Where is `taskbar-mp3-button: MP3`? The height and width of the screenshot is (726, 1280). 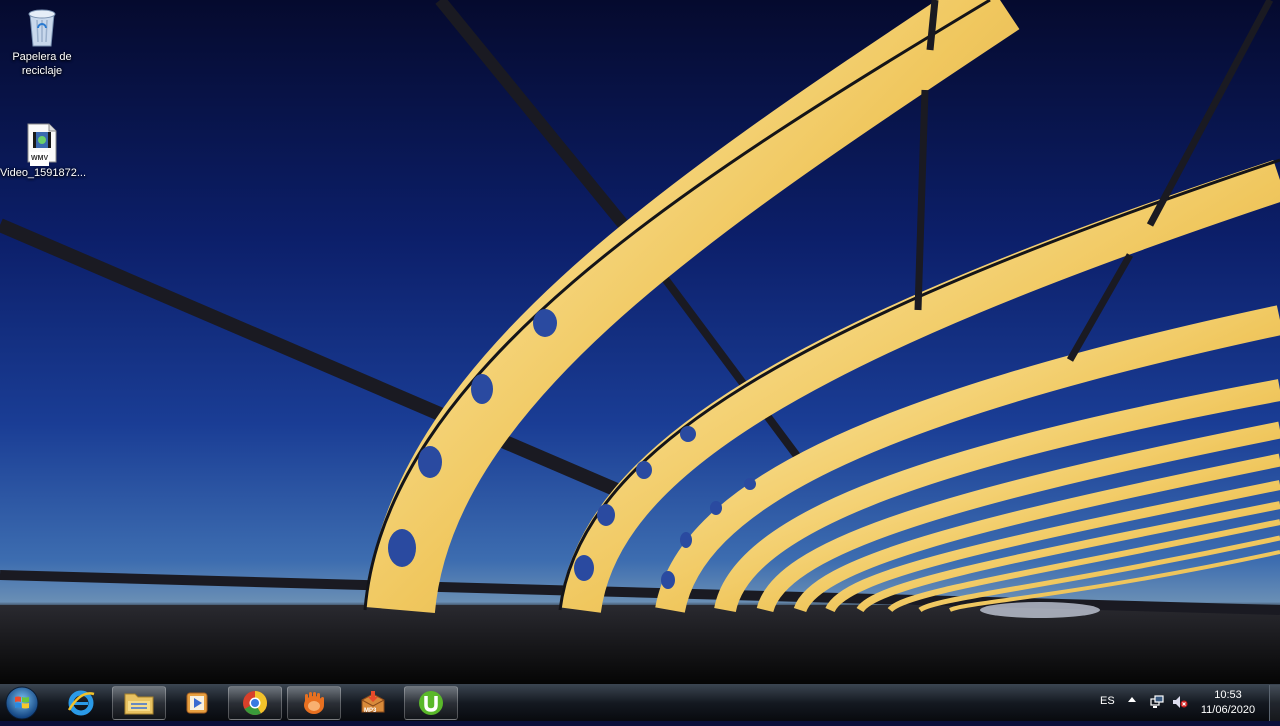 taskbar-mp3-button: MP3 is located at coordinates (373, 703).